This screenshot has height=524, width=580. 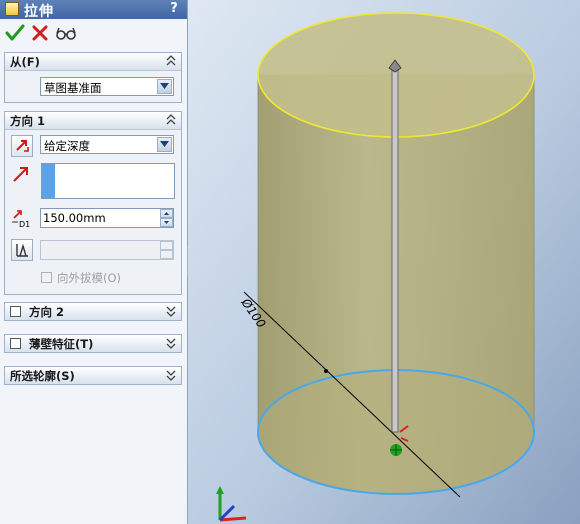 I want to click on direction-reference-list, so click(x=108, y=181).